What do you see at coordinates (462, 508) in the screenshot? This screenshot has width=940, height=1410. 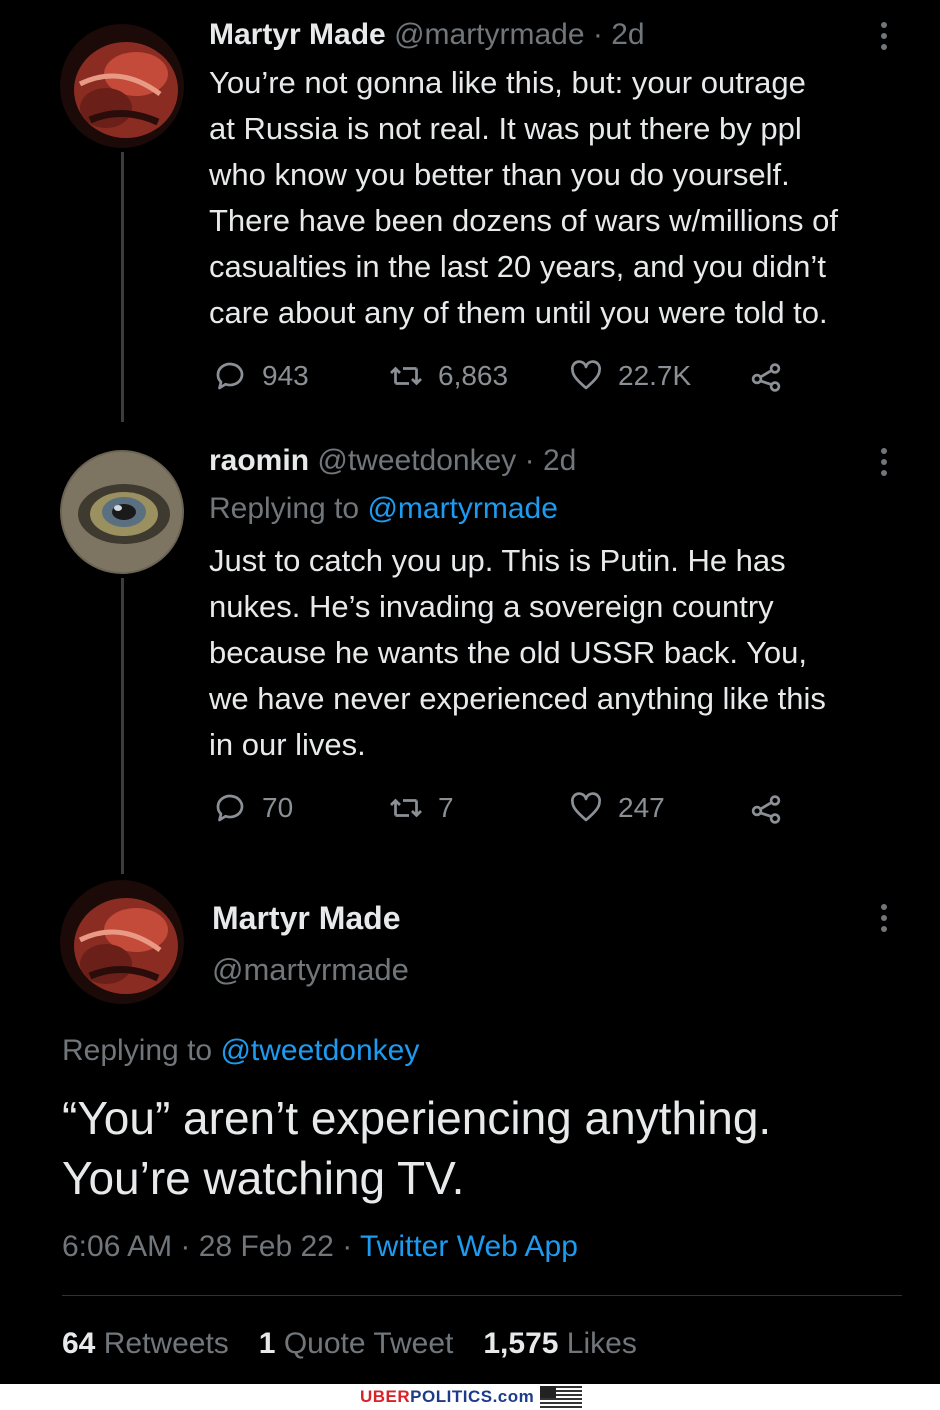 I see `mention-link: @martyrmade` at bounding box center [462, 508].